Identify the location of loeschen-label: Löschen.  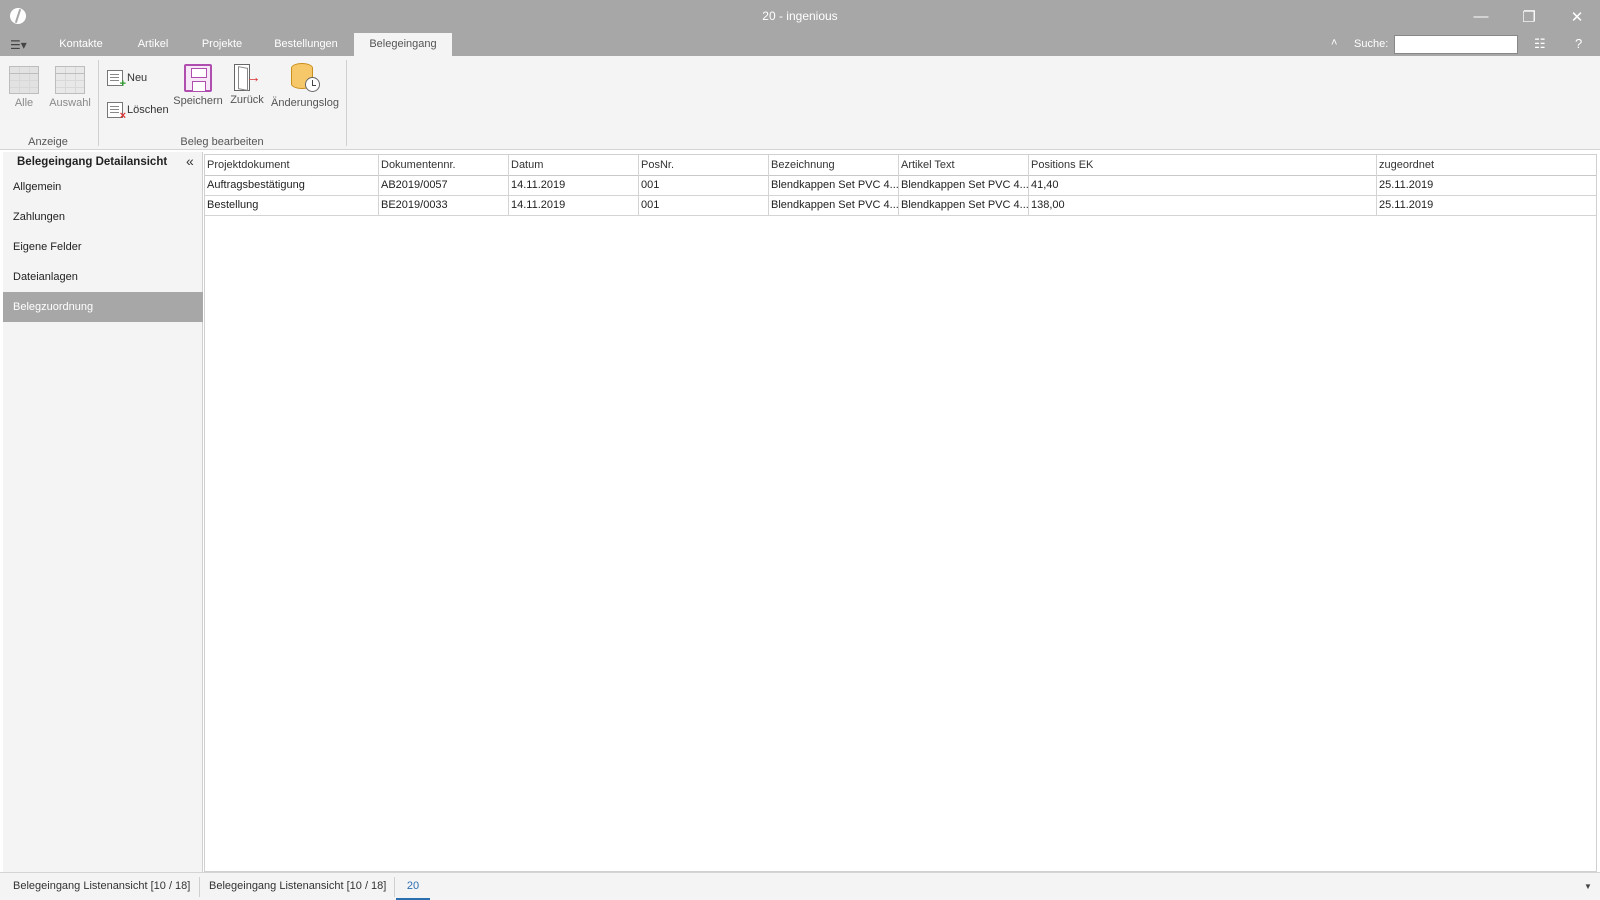
(148, 110).